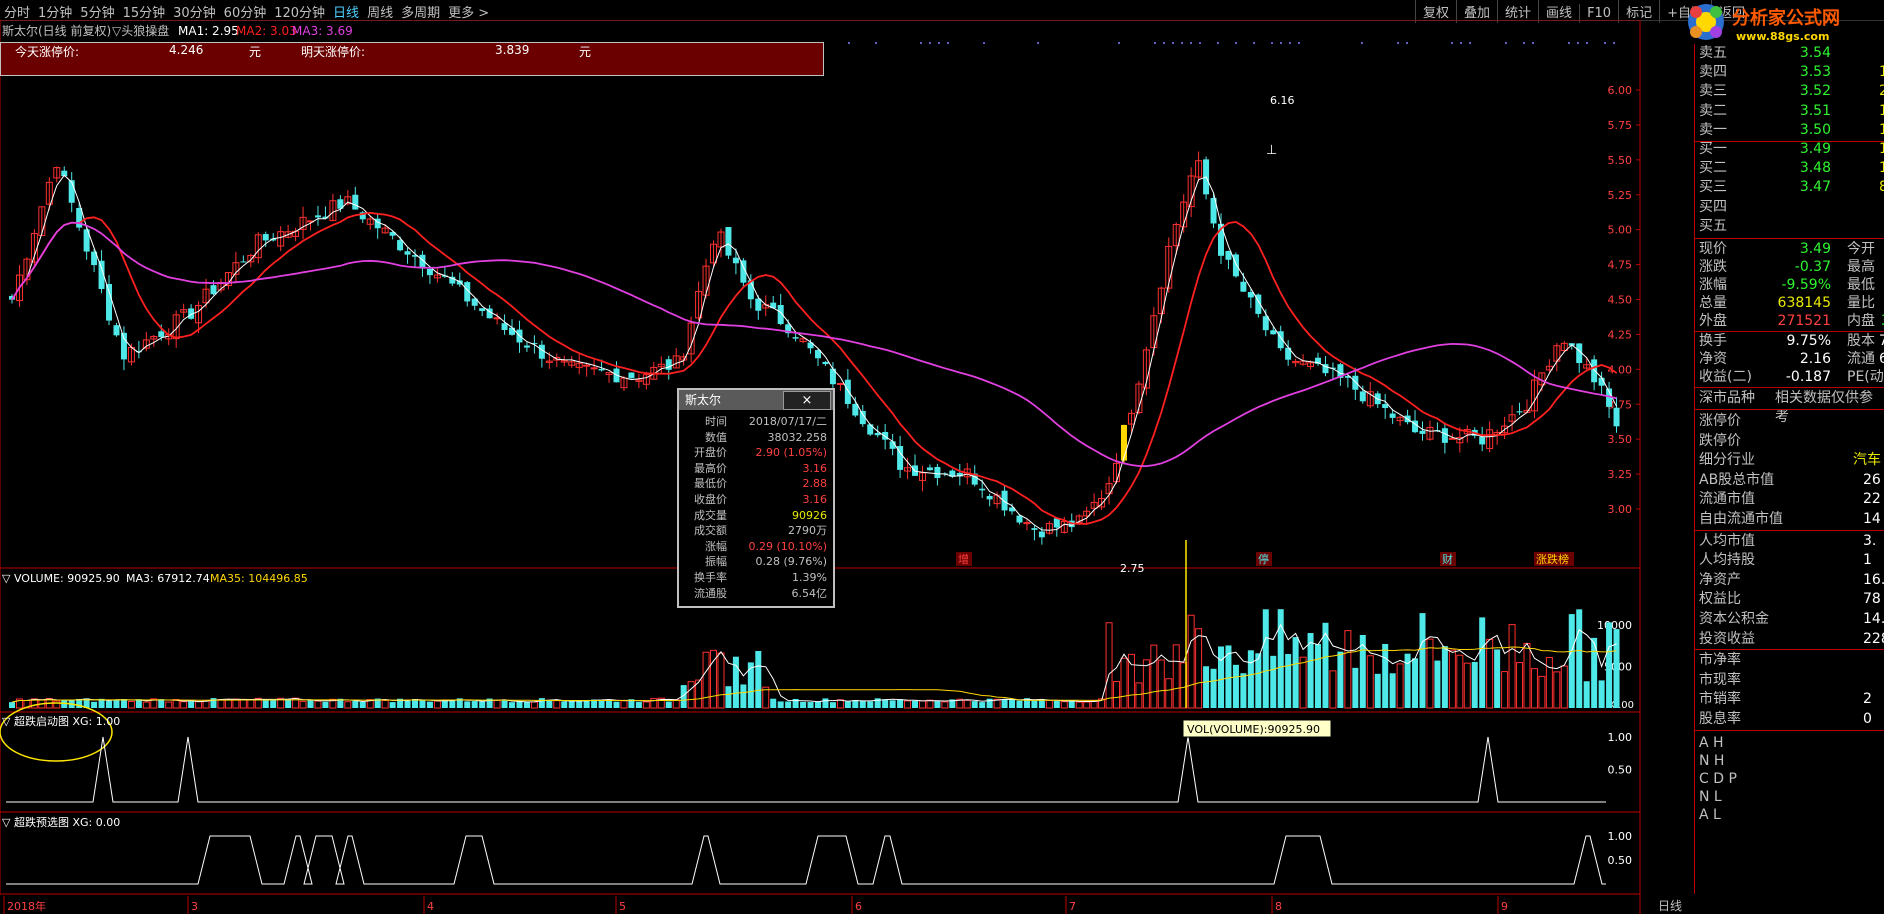 The image size is (1884, 914). I want to click on orderbook-price: 3.54, so click(1815, 53).